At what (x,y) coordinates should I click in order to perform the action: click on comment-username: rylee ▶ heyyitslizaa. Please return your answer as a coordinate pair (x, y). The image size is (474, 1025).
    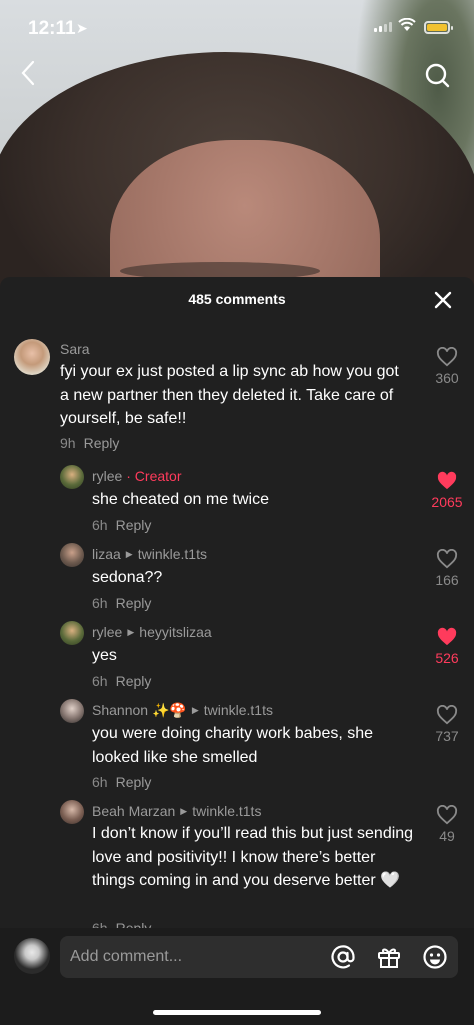
    Looking at the image, I should click on (152, 632).